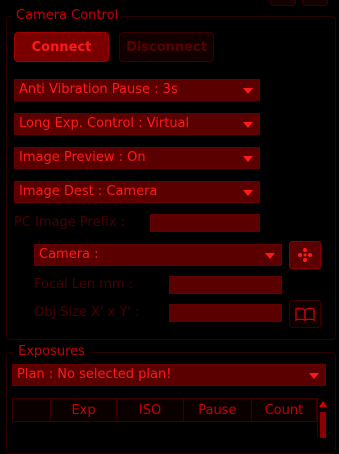  I want to click on table-scrollbar, so click(322, 418).